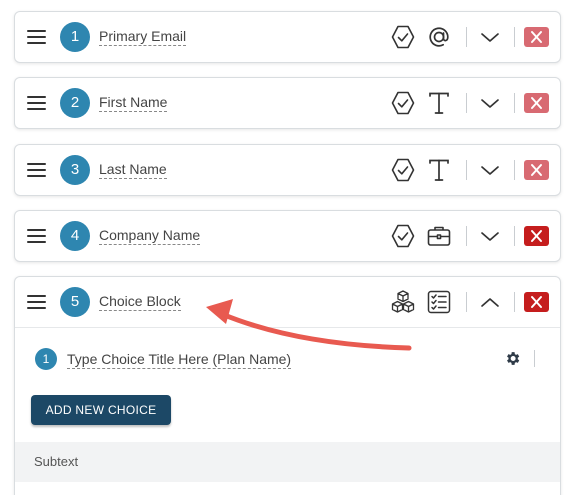 The width and height of the screenshot is (577, 495). Describe the element at coordinates (75, 103) in the screenshot. I see `field-number-badge: 2` at that location.